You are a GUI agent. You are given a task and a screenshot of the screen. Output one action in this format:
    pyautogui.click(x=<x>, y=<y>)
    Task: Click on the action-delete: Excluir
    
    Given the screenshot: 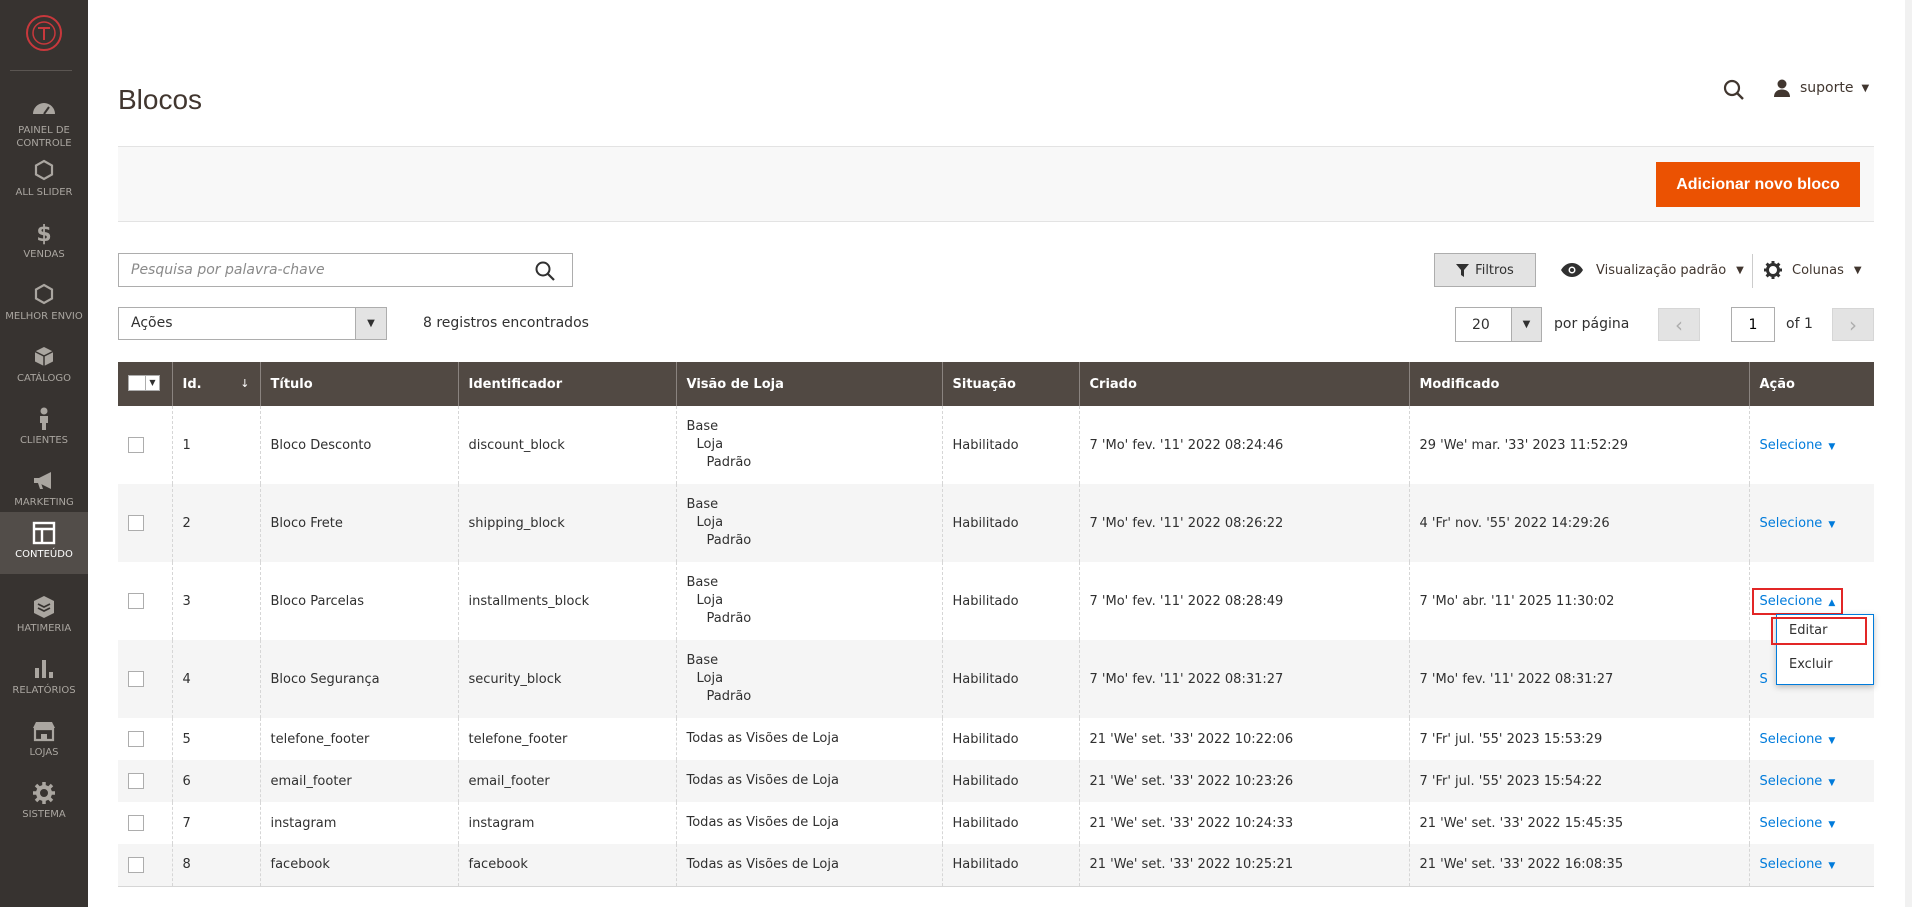 What is the action you would take?
    pyautogui.click(x=1811, y=664)
    